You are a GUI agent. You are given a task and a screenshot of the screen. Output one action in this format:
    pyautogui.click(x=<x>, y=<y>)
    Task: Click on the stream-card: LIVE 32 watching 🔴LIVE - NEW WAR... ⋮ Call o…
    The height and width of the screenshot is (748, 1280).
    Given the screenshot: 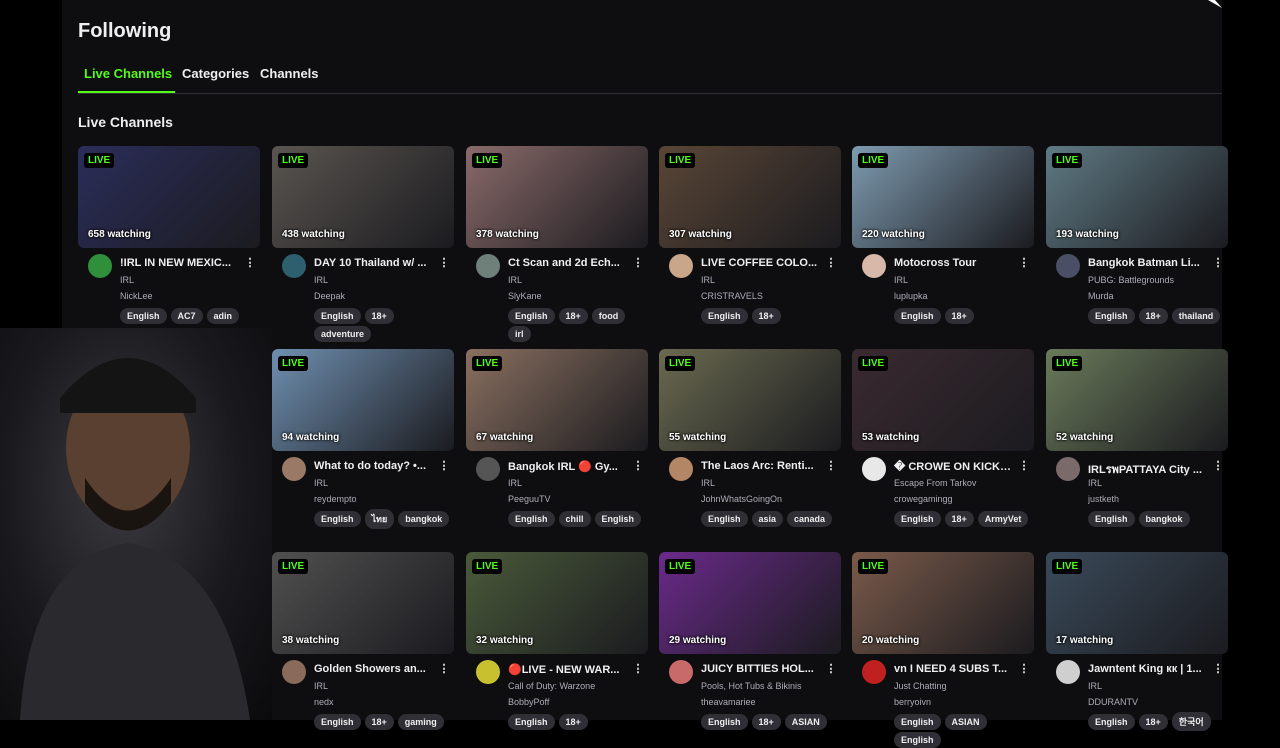 What is the action you would take?
    pyautogui.click(x=557, y=647)
    